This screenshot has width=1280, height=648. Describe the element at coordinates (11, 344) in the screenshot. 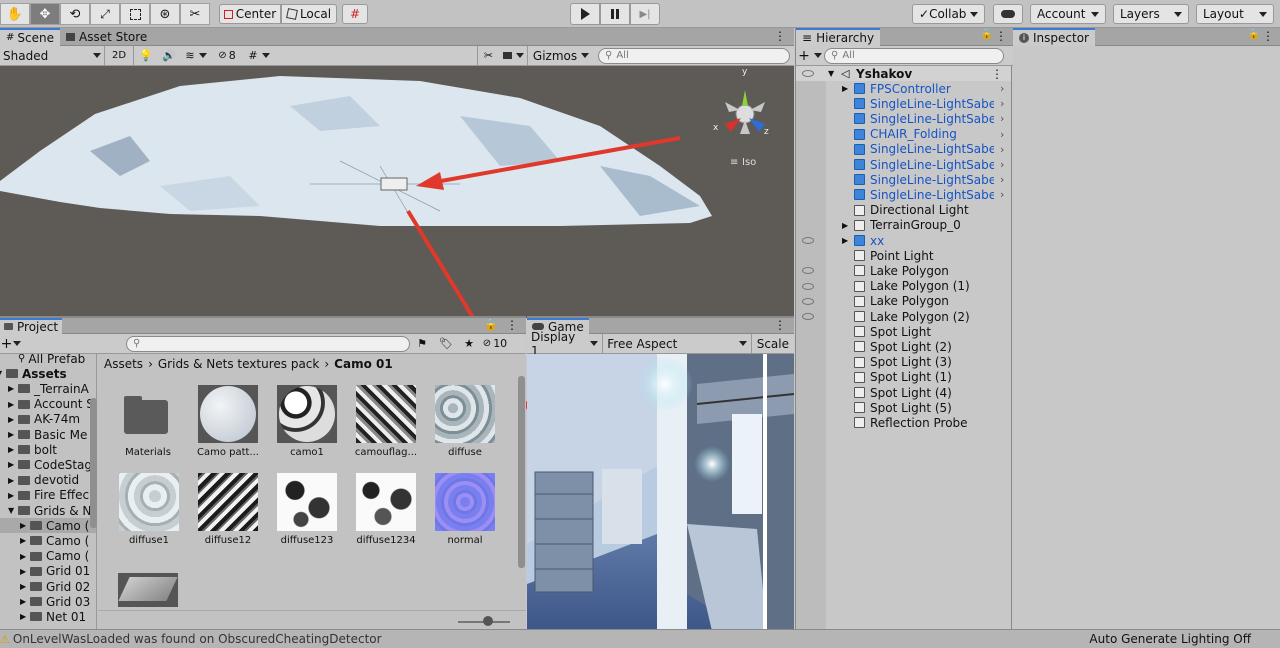

I see `create-asset-button: +` at that location.